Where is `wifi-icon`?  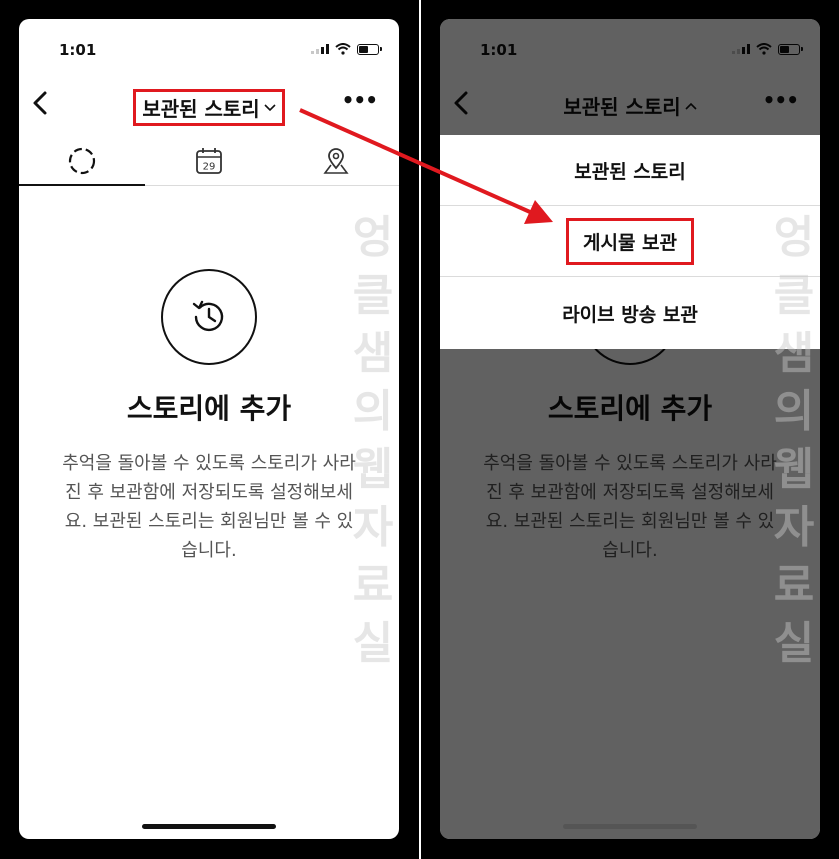 wifi-icon is located at coordinates (343, 49).